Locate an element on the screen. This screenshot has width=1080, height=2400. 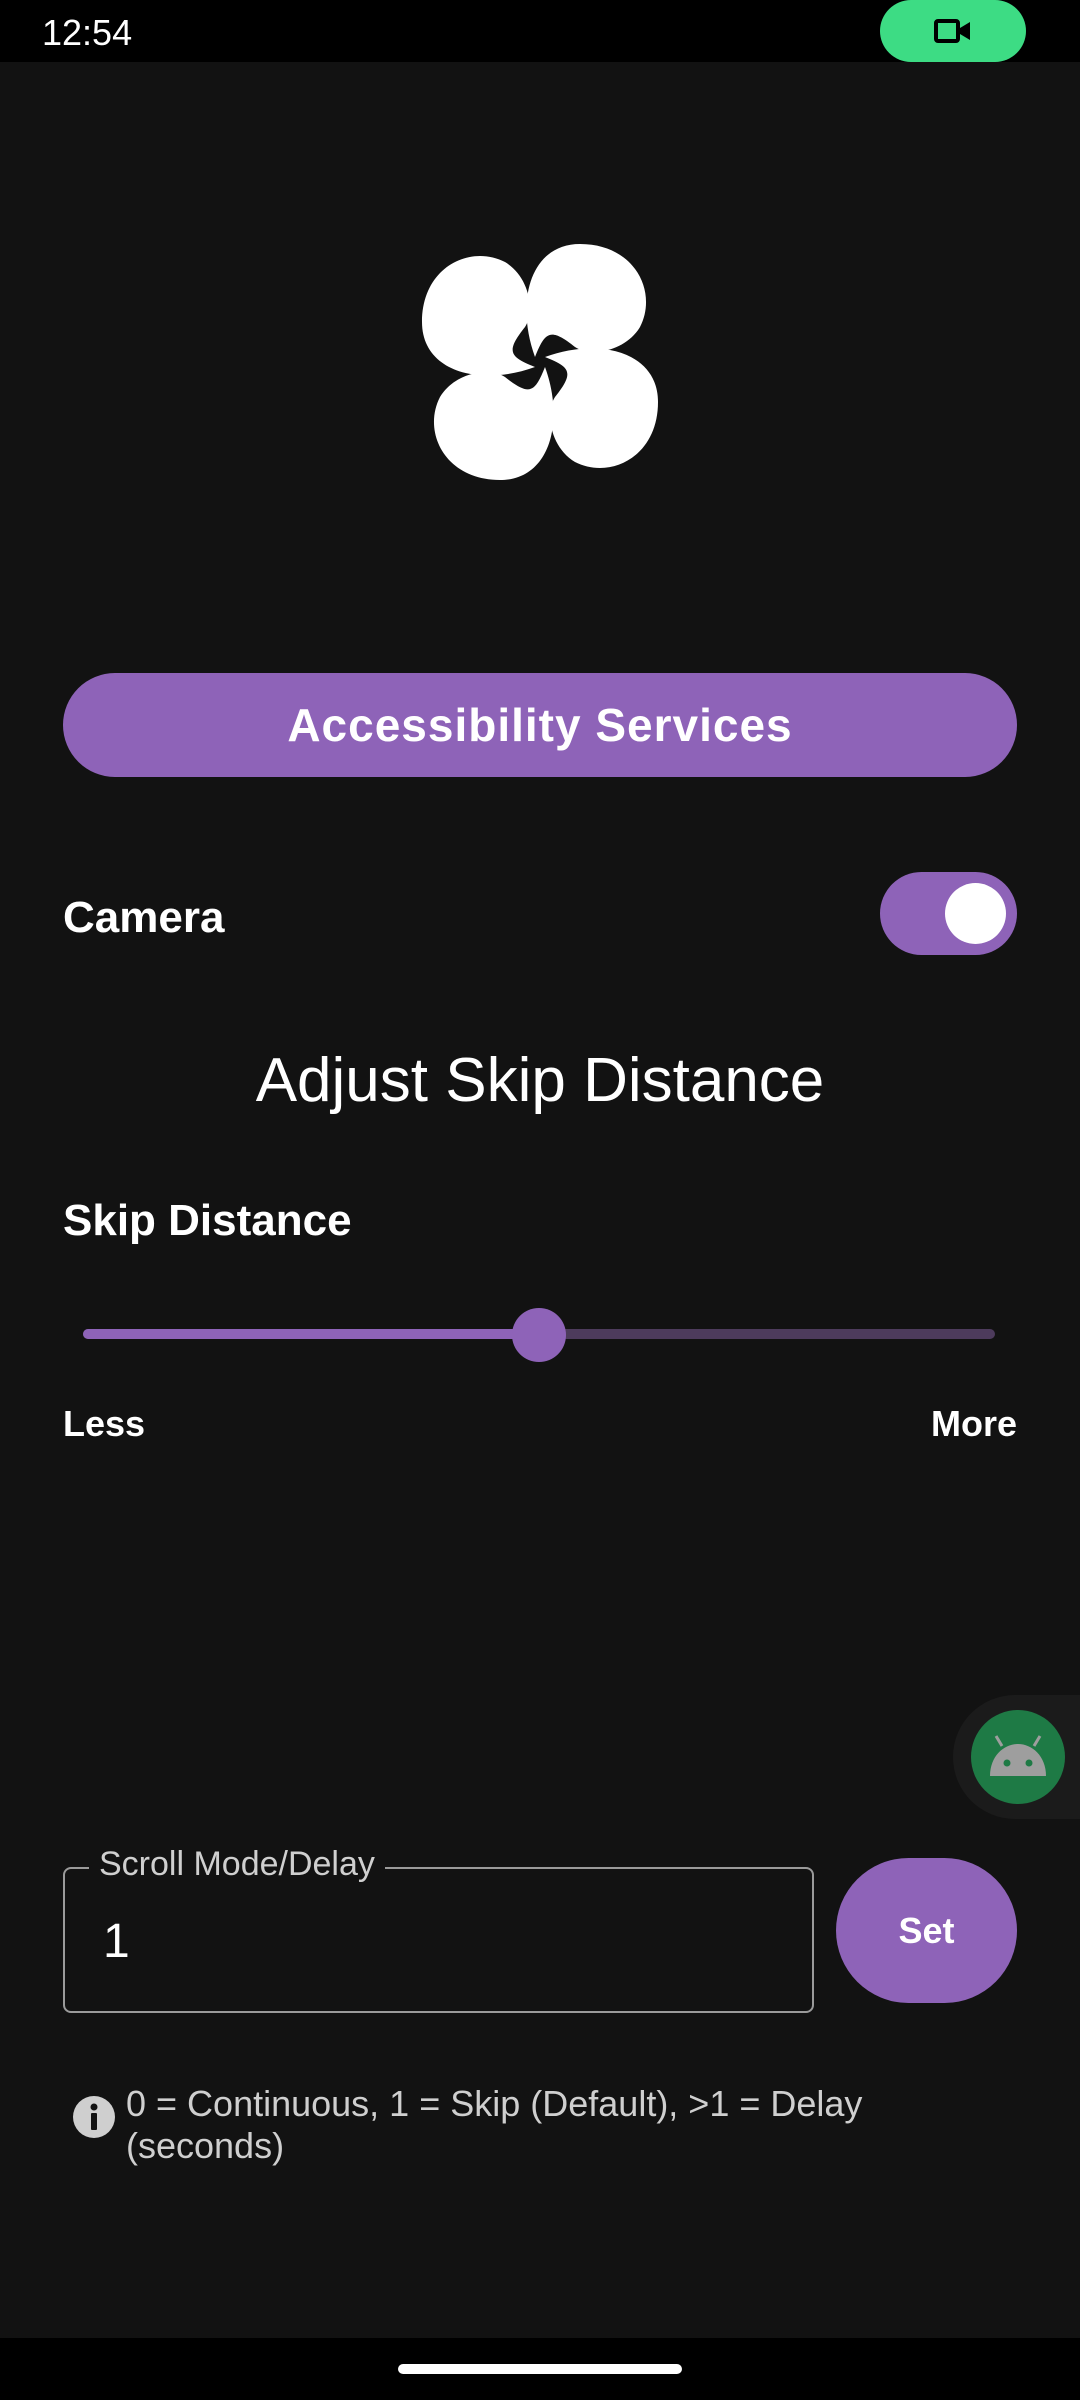
screen-recording-indicator is located at coordinates (953, 31).